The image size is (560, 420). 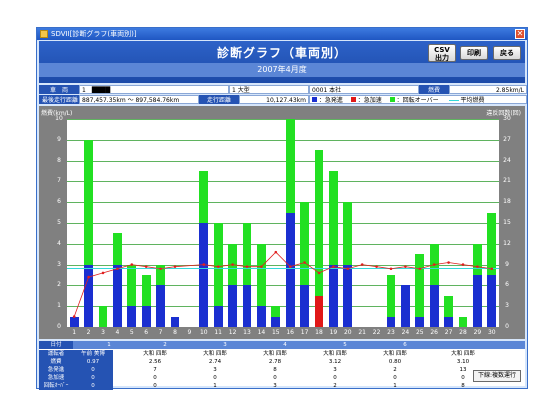 What do you see at coordinates (93, 354) in the screenshot?
I see `table-cell: 午前 美博` at bounding box center [93, 354].